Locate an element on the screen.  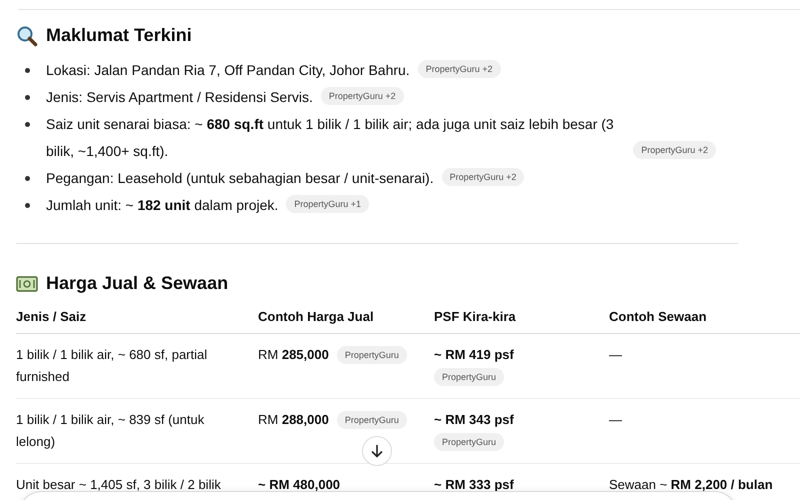
column-header: PSF Kira-kira is located at coordinates (475, 317).